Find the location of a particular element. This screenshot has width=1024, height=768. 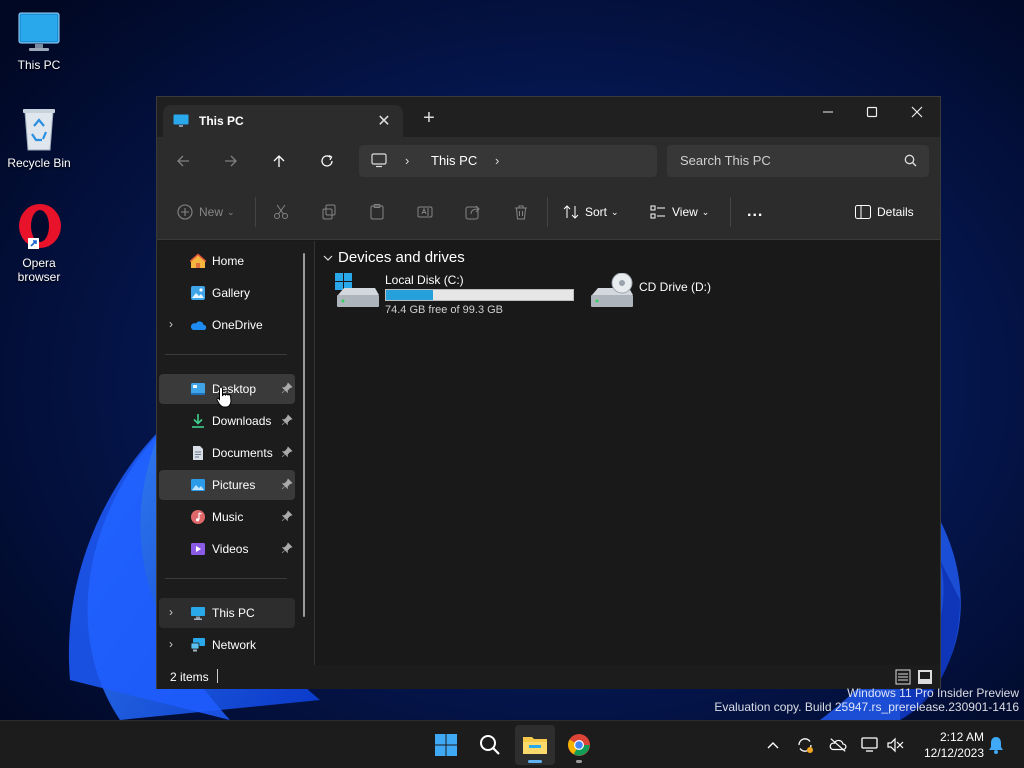

paste-icon is located at coordinates (377, 212).